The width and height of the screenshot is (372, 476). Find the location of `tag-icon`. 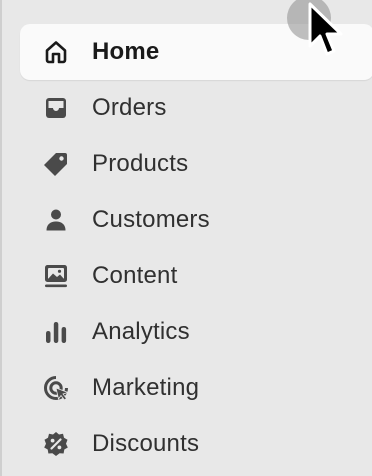

tag-icon is located at coordinates (56, 164).